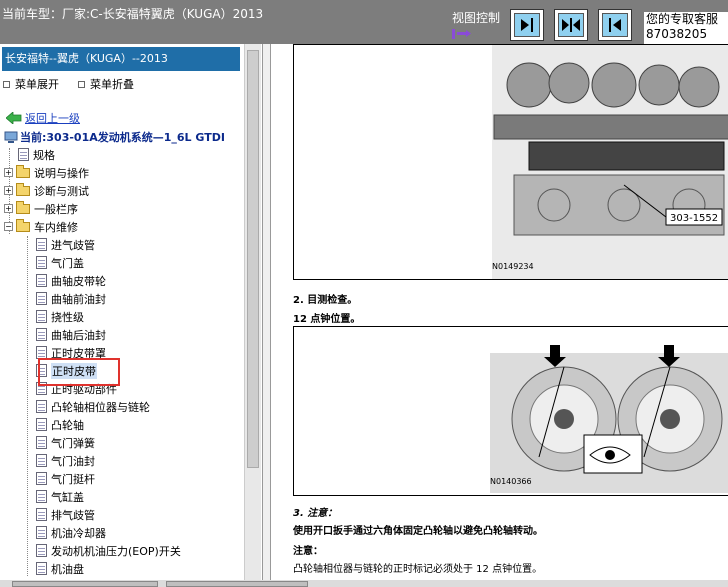 This screenshot has height=587, width=728. What do you see at coordinates (73, 515) in the screenshot?
I see `sub-item-label: 排气歧管` at bounding box center [73, 515].